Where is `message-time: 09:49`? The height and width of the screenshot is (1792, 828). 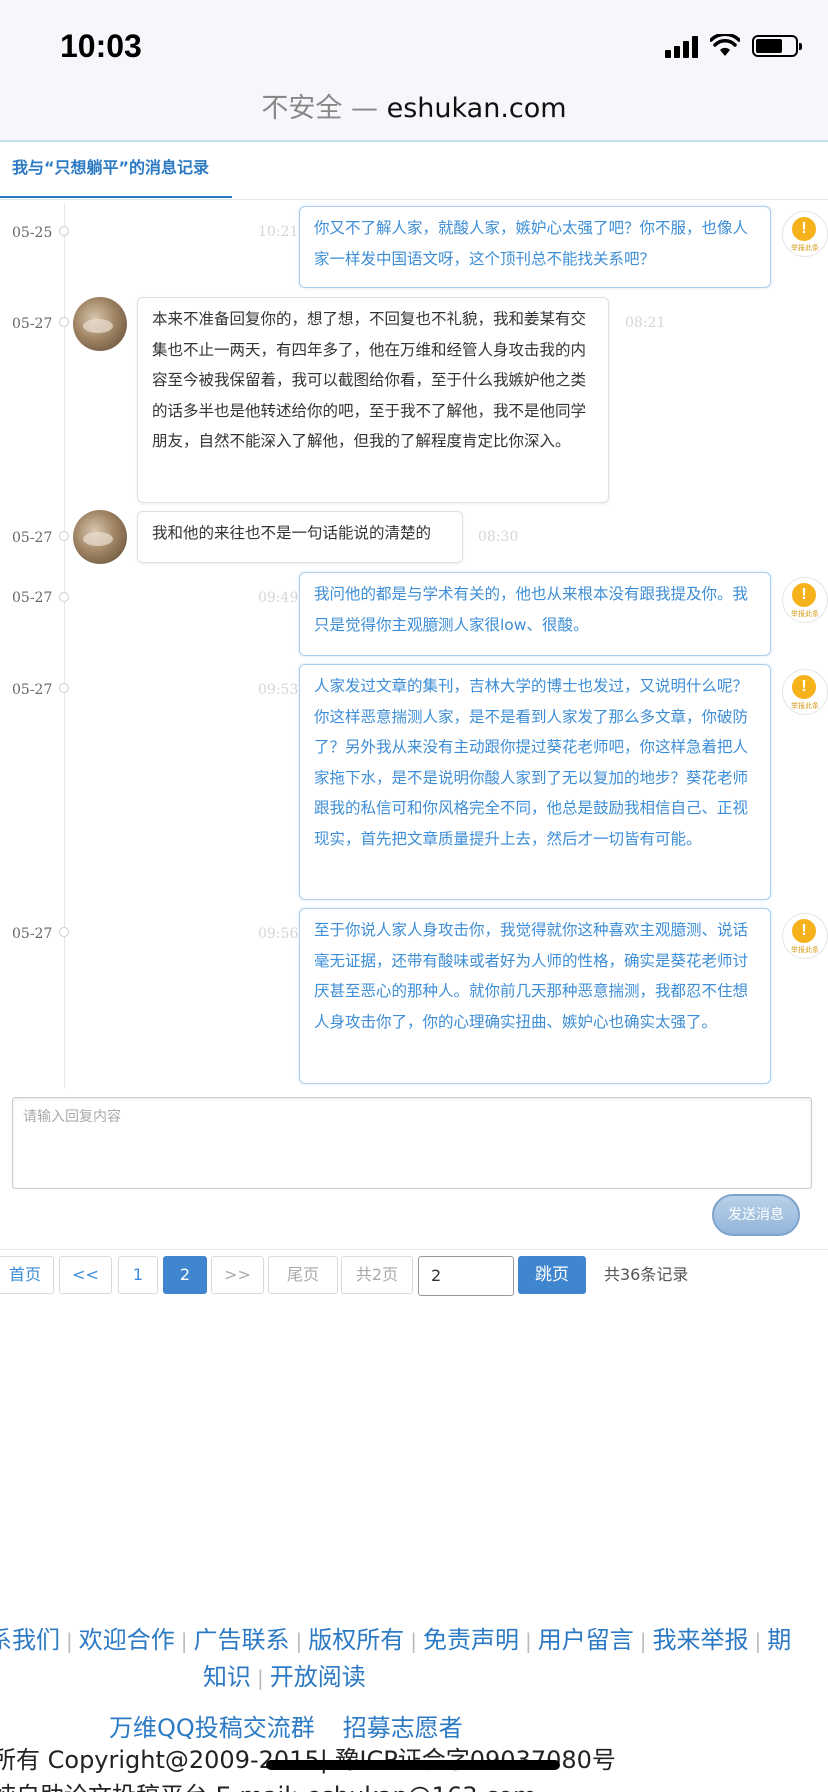
message-time: 09:49 is located at coordinates (278, 598).